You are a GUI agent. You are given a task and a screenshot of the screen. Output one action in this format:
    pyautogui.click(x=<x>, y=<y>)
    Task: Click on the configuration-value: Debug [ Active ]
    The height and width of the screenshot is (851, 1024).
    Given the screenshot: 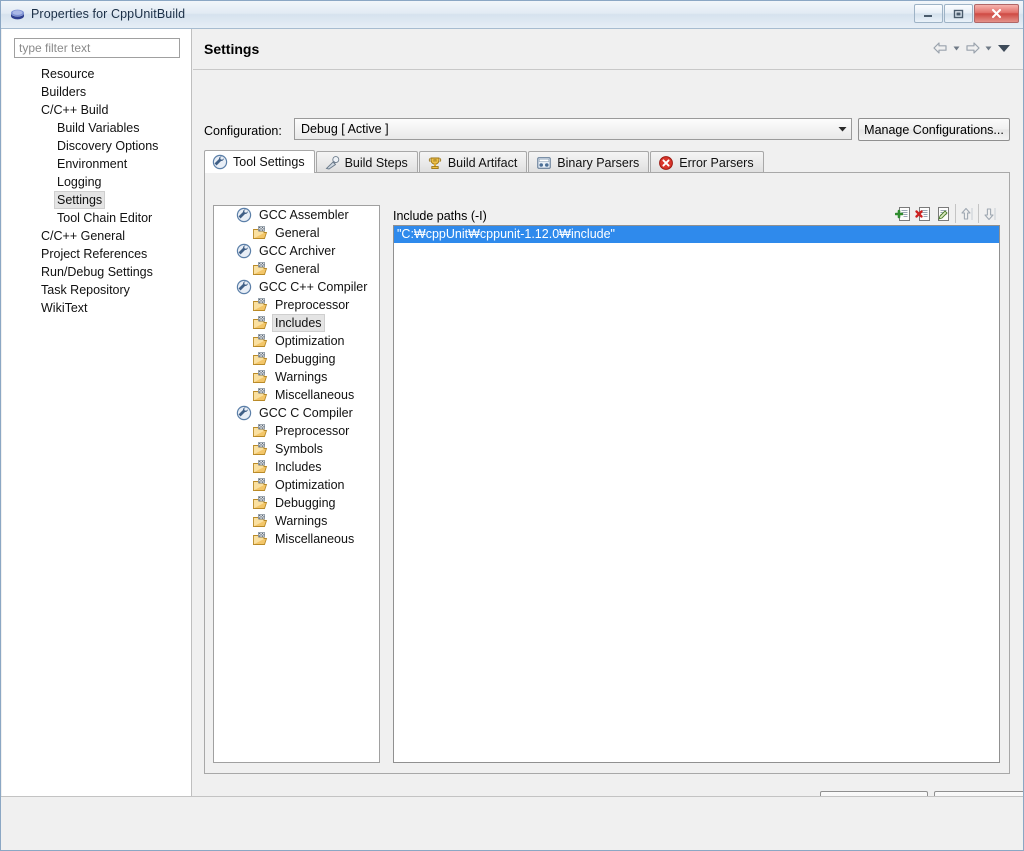 What is the action you would take?
    pyautogui.click(x=345, y=129)
    